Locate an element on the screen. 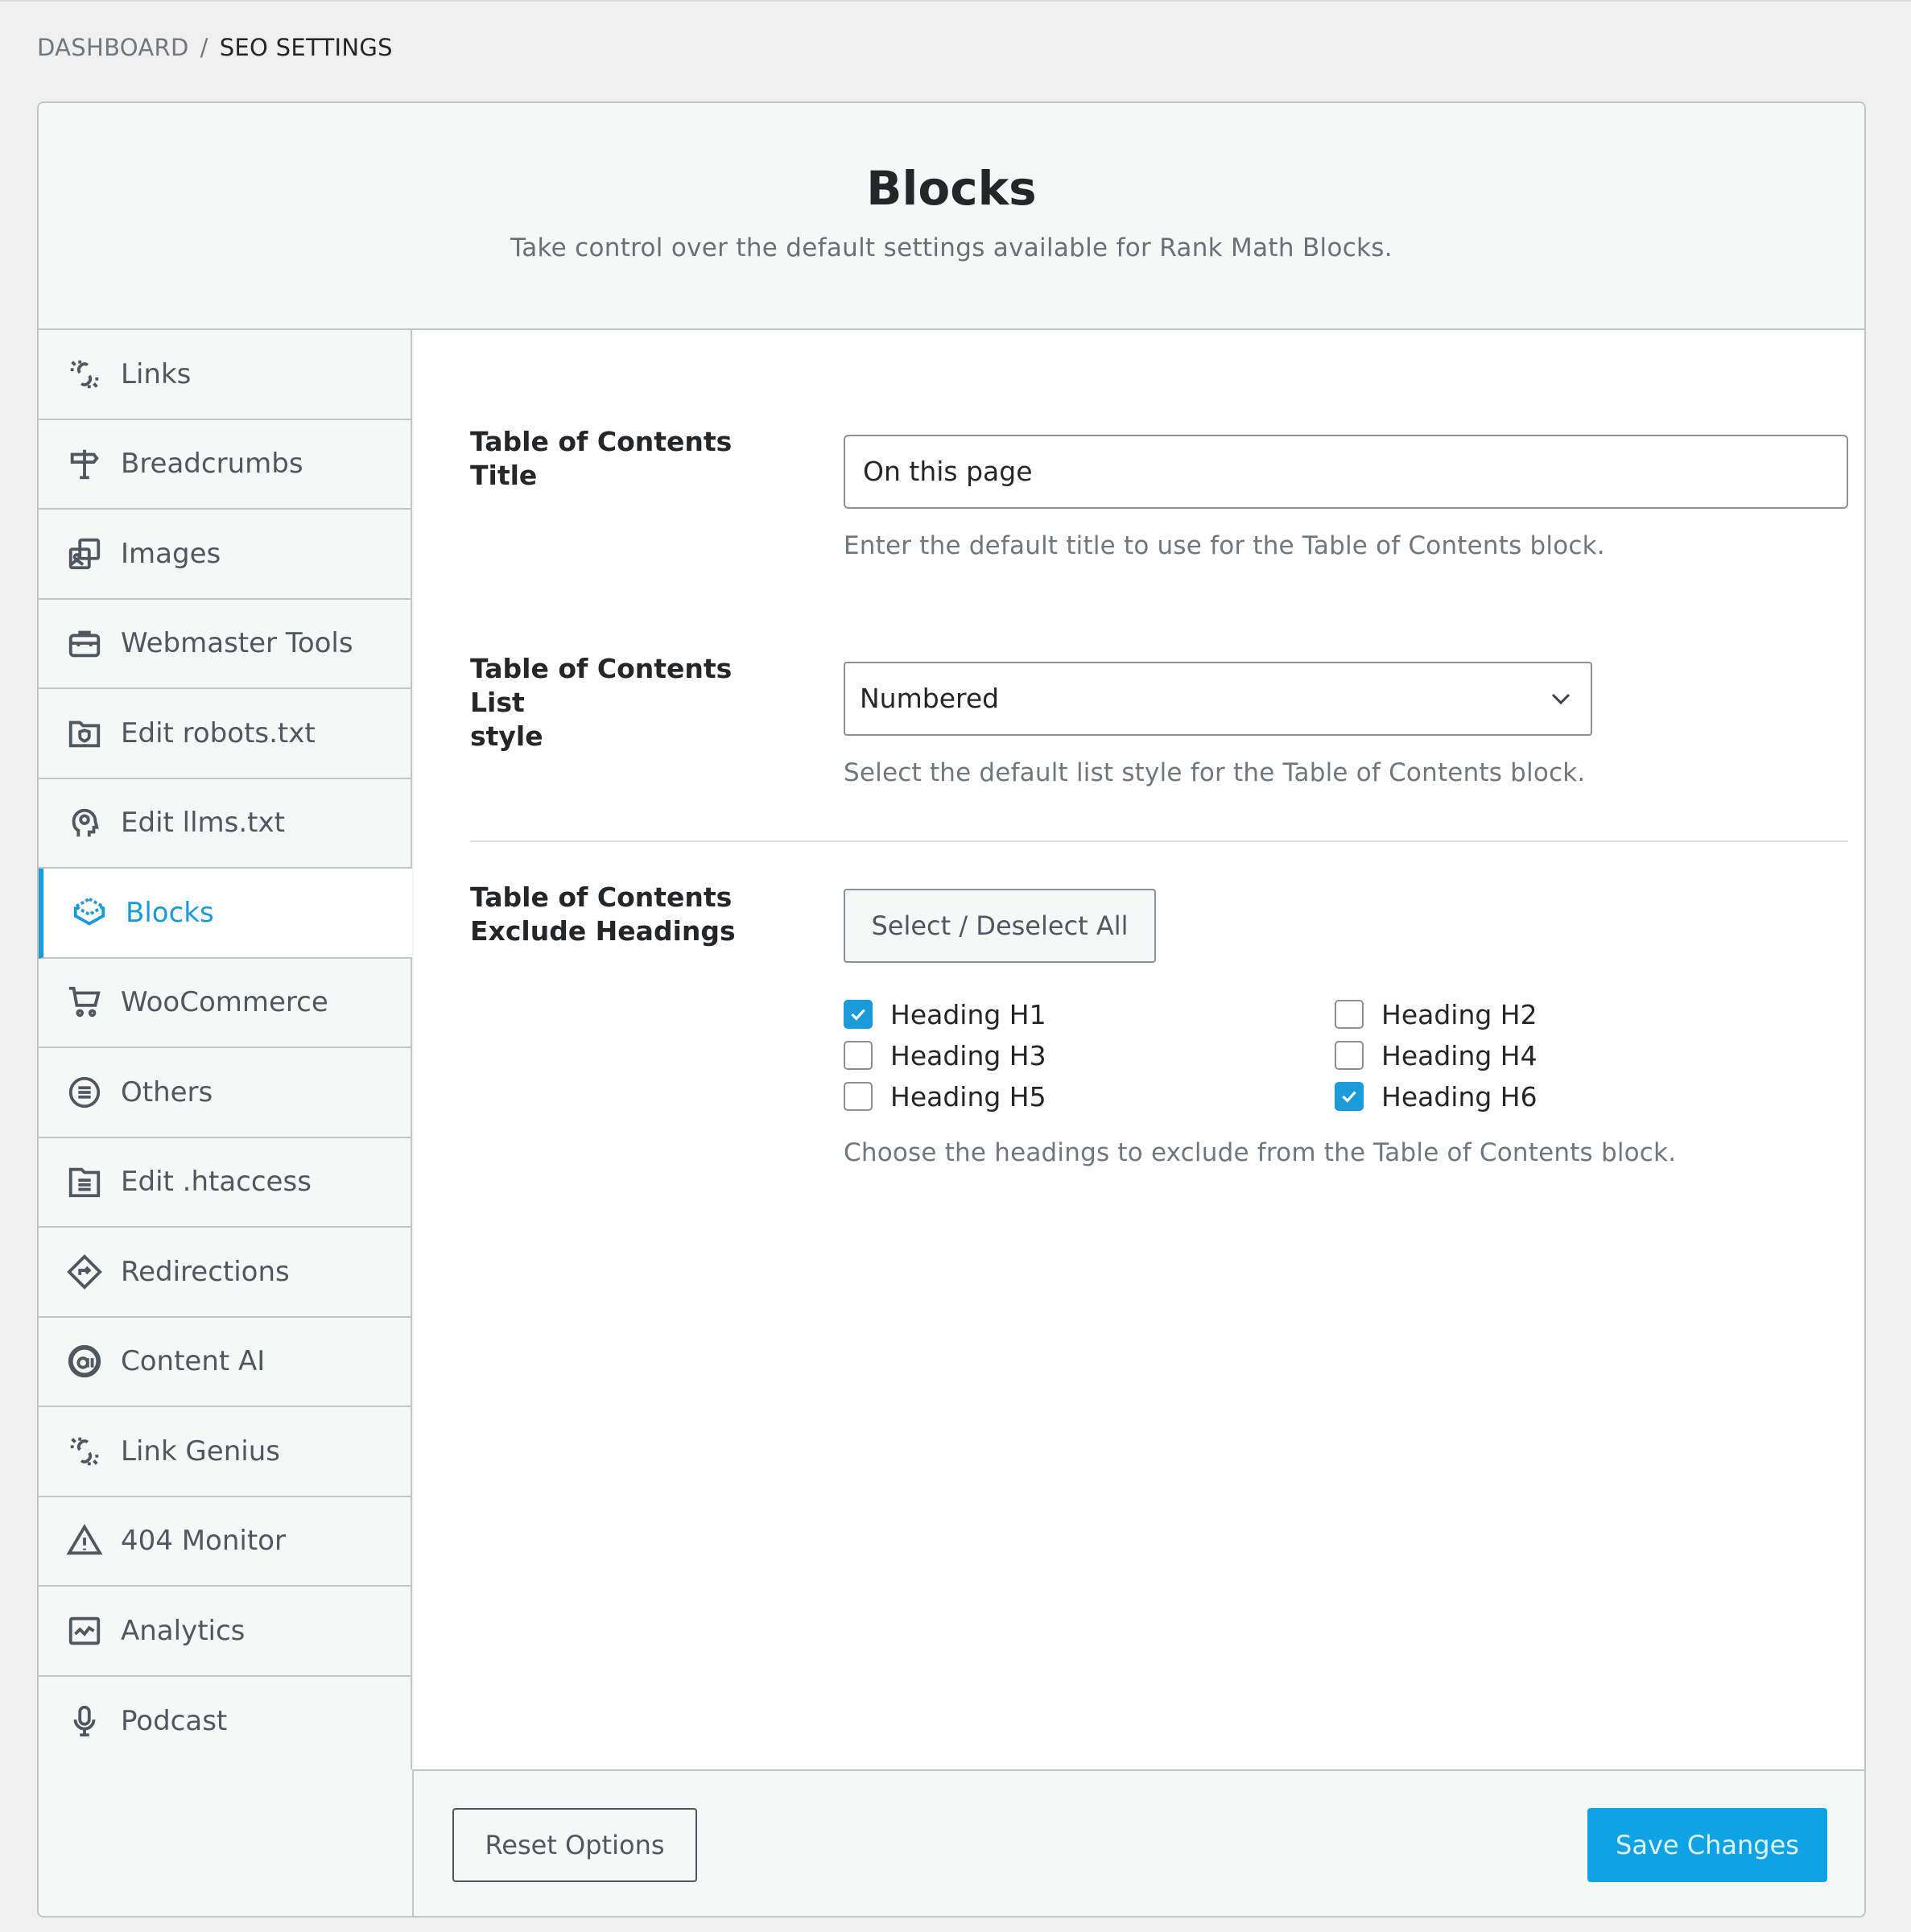  heading-h4-checkbox: Heading H4 is located at coordinates (1436, 1055).